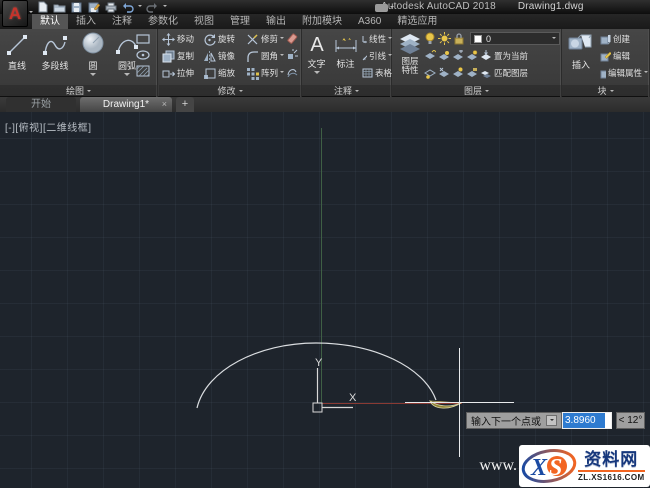 This screenshot has width=650, height=488. I want to click on create-block-button: 创建, so click(624, 39).